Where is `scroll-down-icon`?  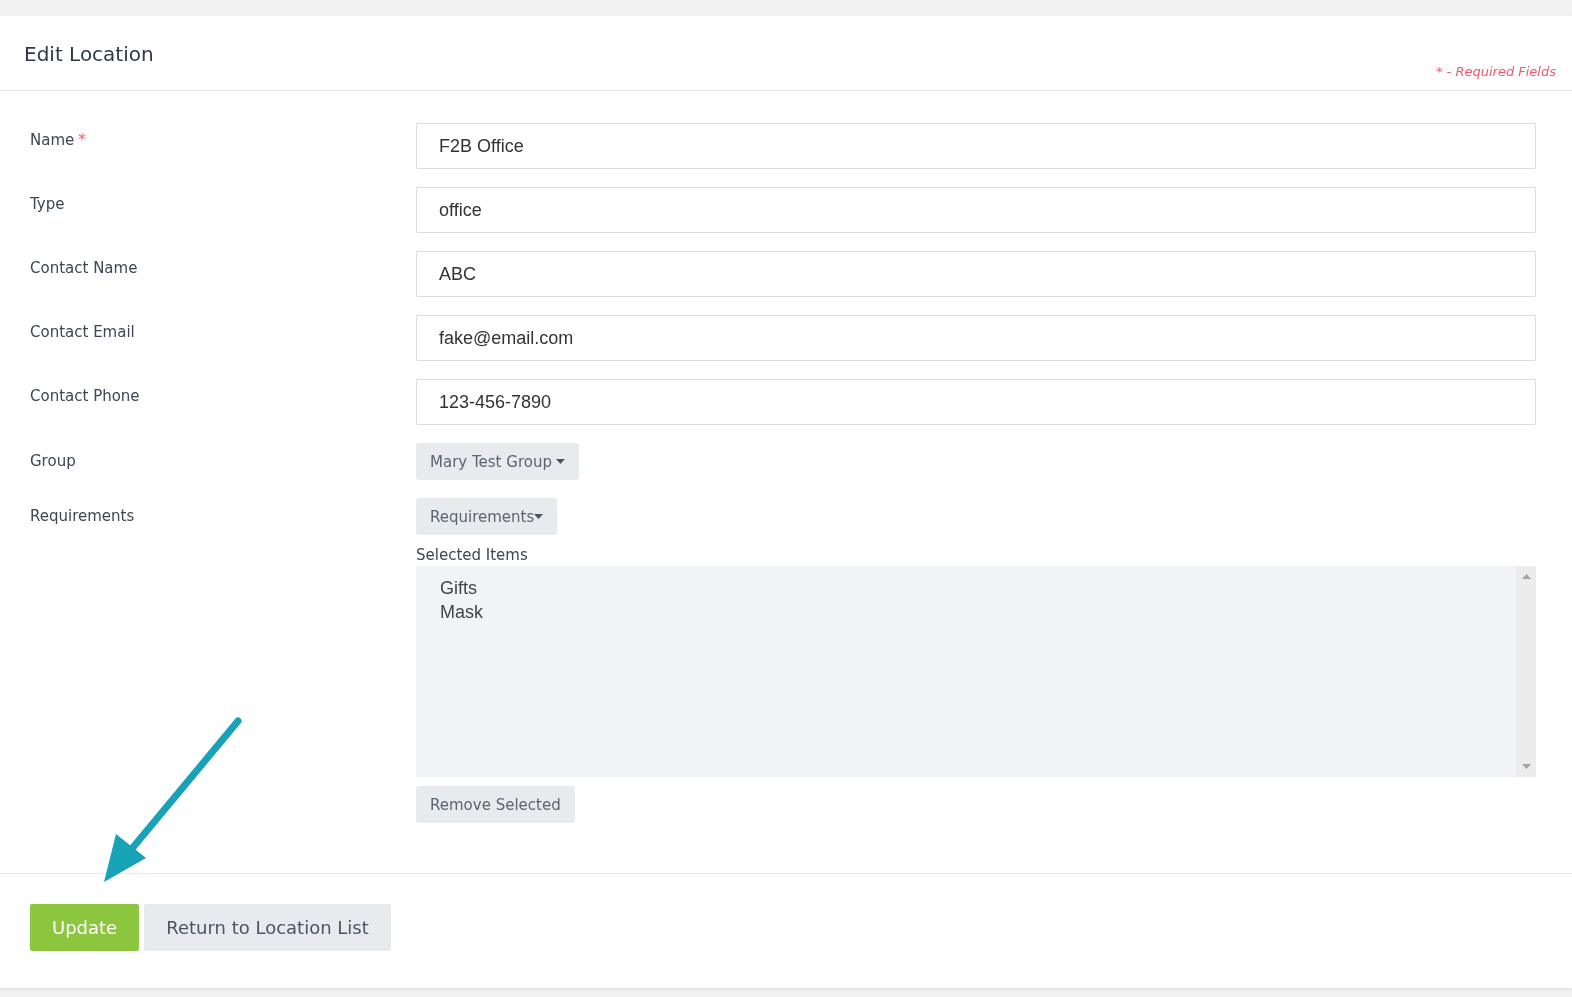 scroll-down-icon is located at coordinates (1526, 766).